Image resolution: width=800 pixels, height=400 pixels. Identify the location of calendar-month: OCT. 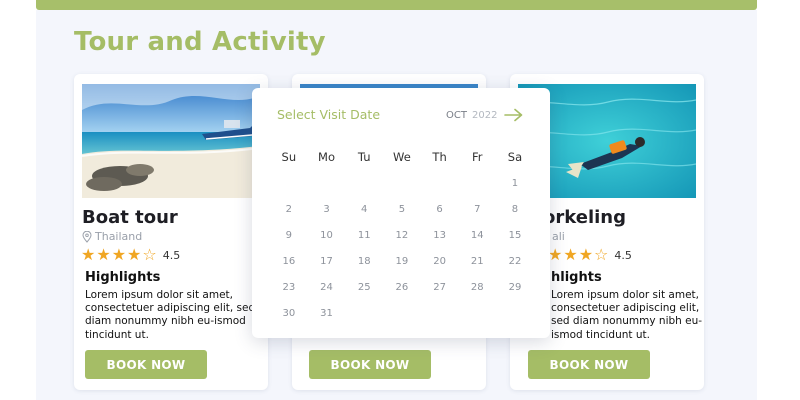
(456, 115).